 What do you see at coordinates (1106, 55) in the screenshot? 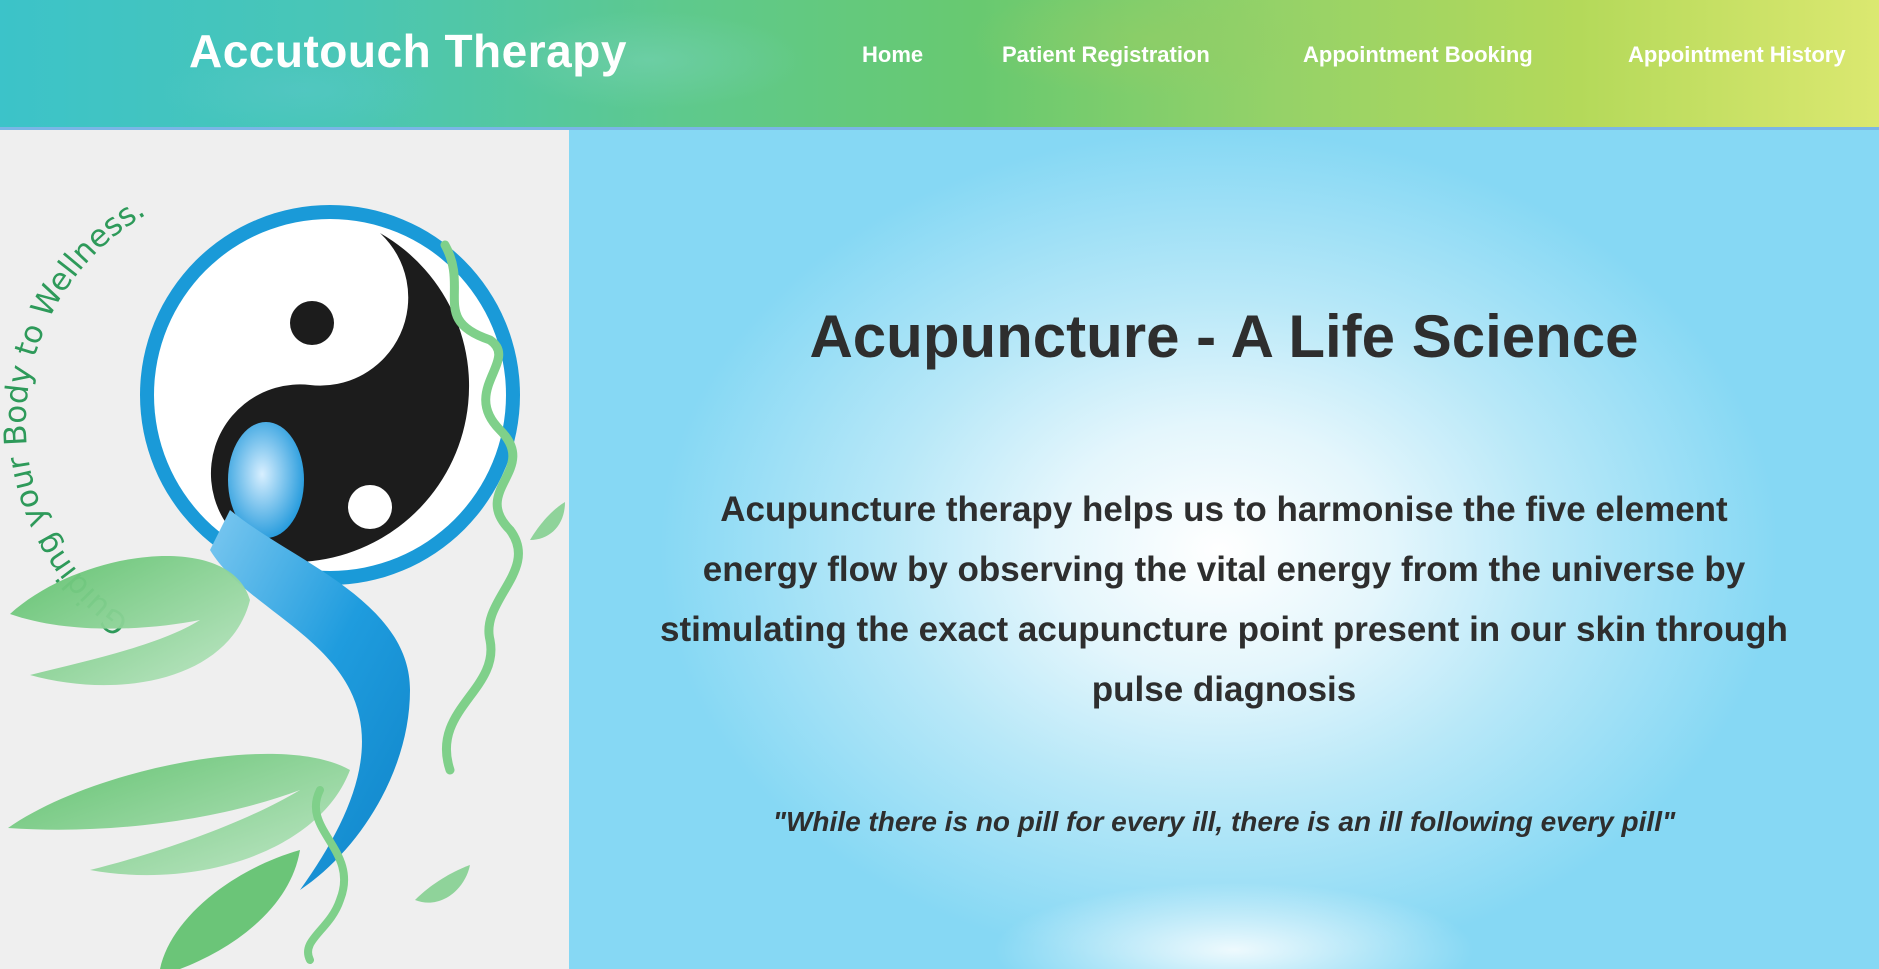
I see `nav-patient-registration: Patient Registration` at bounding box center [1106, 55].